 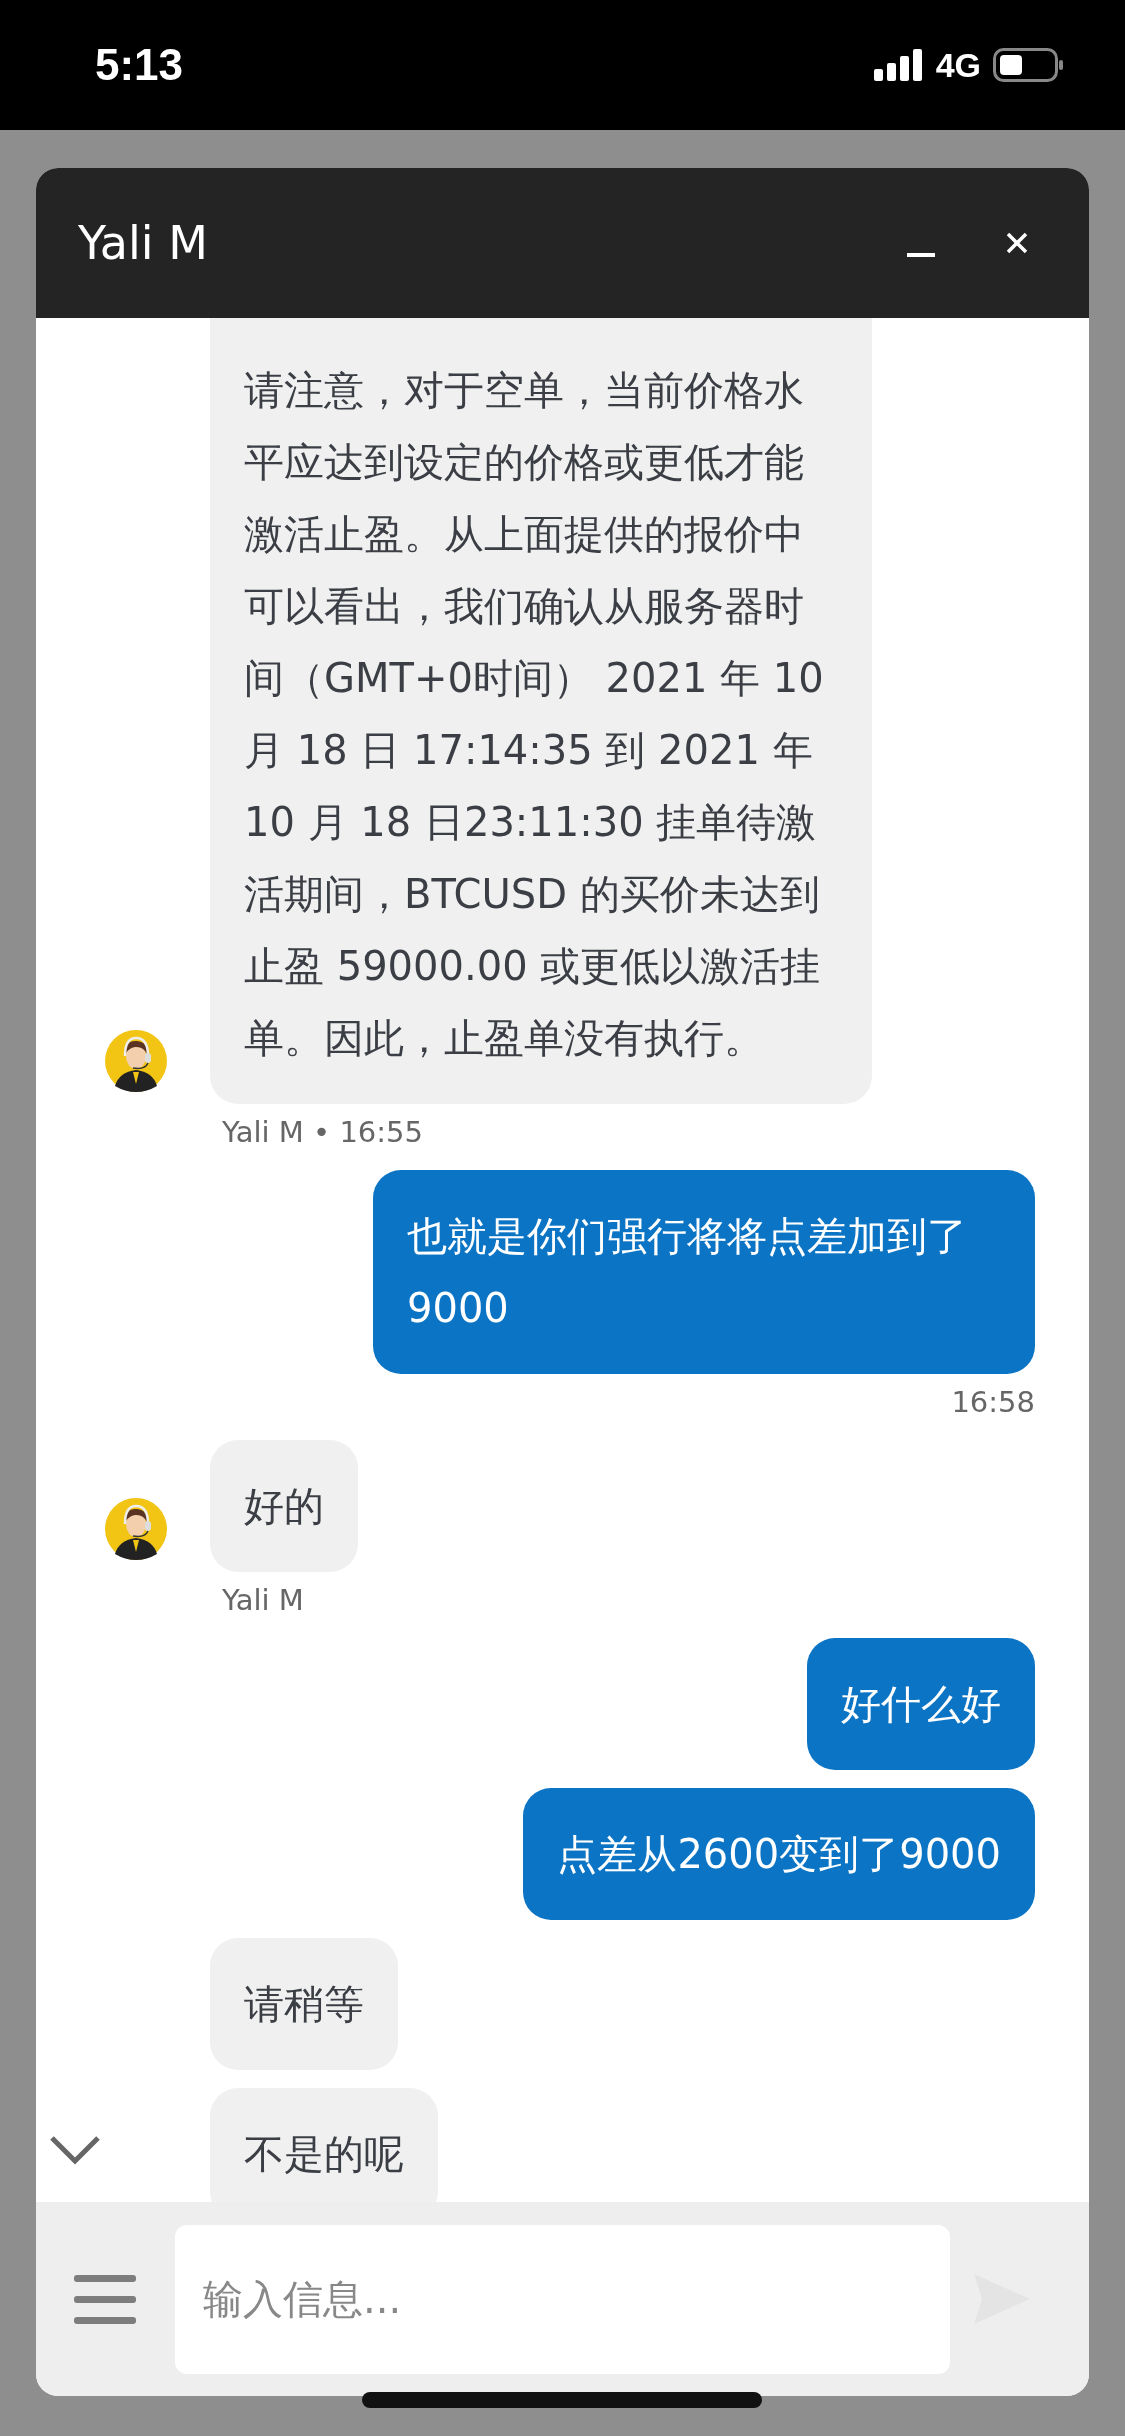 I want to click on message-time: 16:58, so click(x=992, y=1402).